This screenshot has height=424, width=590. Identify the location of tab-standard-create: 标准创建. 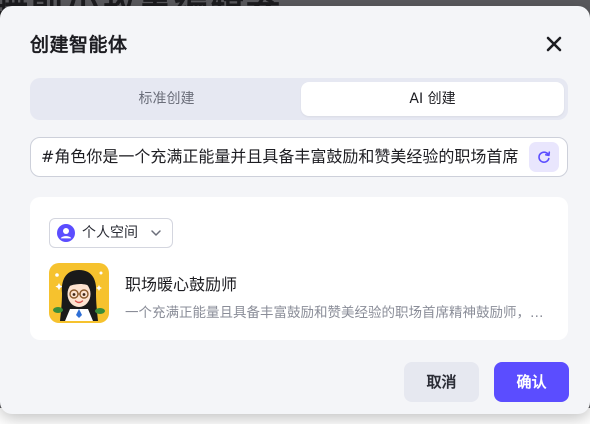
(166, 99).